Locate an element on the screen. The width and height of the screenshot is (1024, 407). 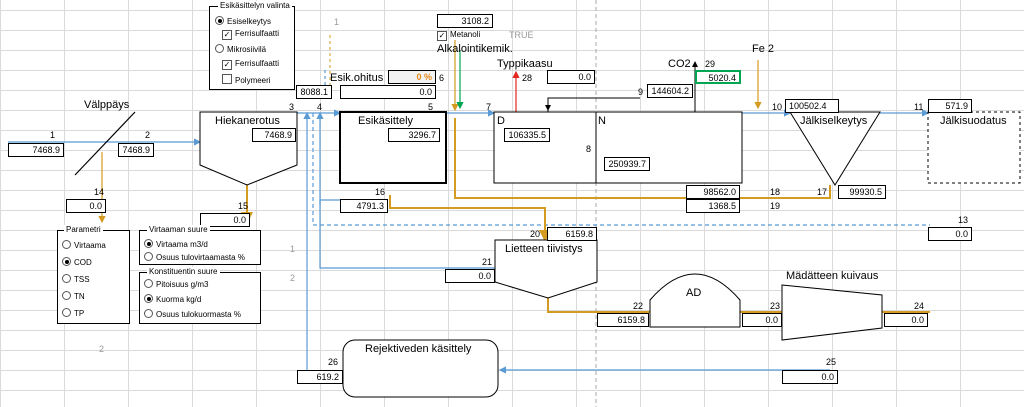
stream-num-5: 5 is located at coordinates (431, 107).